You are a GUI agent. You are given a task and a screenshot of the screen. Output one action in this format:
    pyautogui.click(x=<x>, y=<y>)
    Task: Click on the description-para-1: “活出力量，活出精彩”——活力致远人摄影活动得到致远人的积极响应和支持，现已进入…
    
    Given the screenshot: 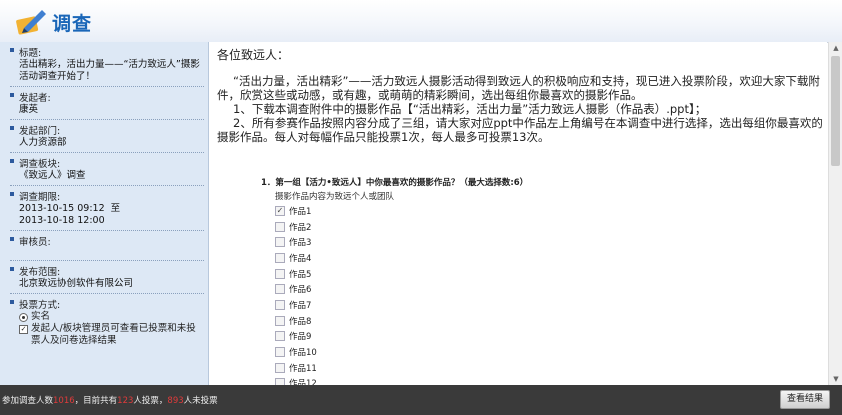 What is the action you would take?
    pyautogui.click(x=518, y=88)
    